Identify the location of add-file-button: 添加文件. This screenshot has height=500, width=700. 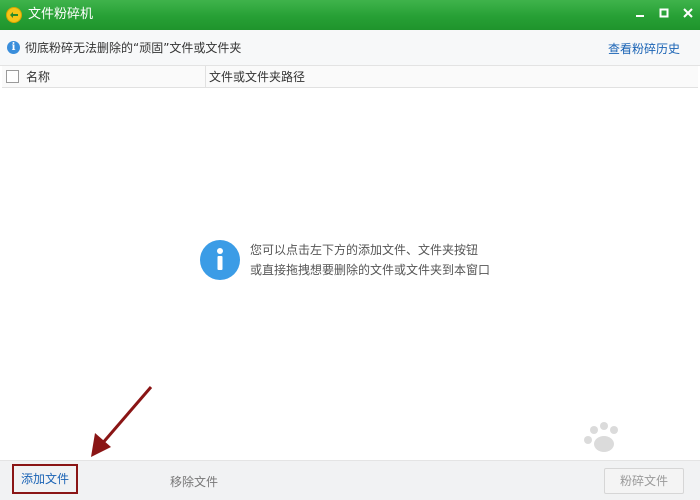
(45, 479).